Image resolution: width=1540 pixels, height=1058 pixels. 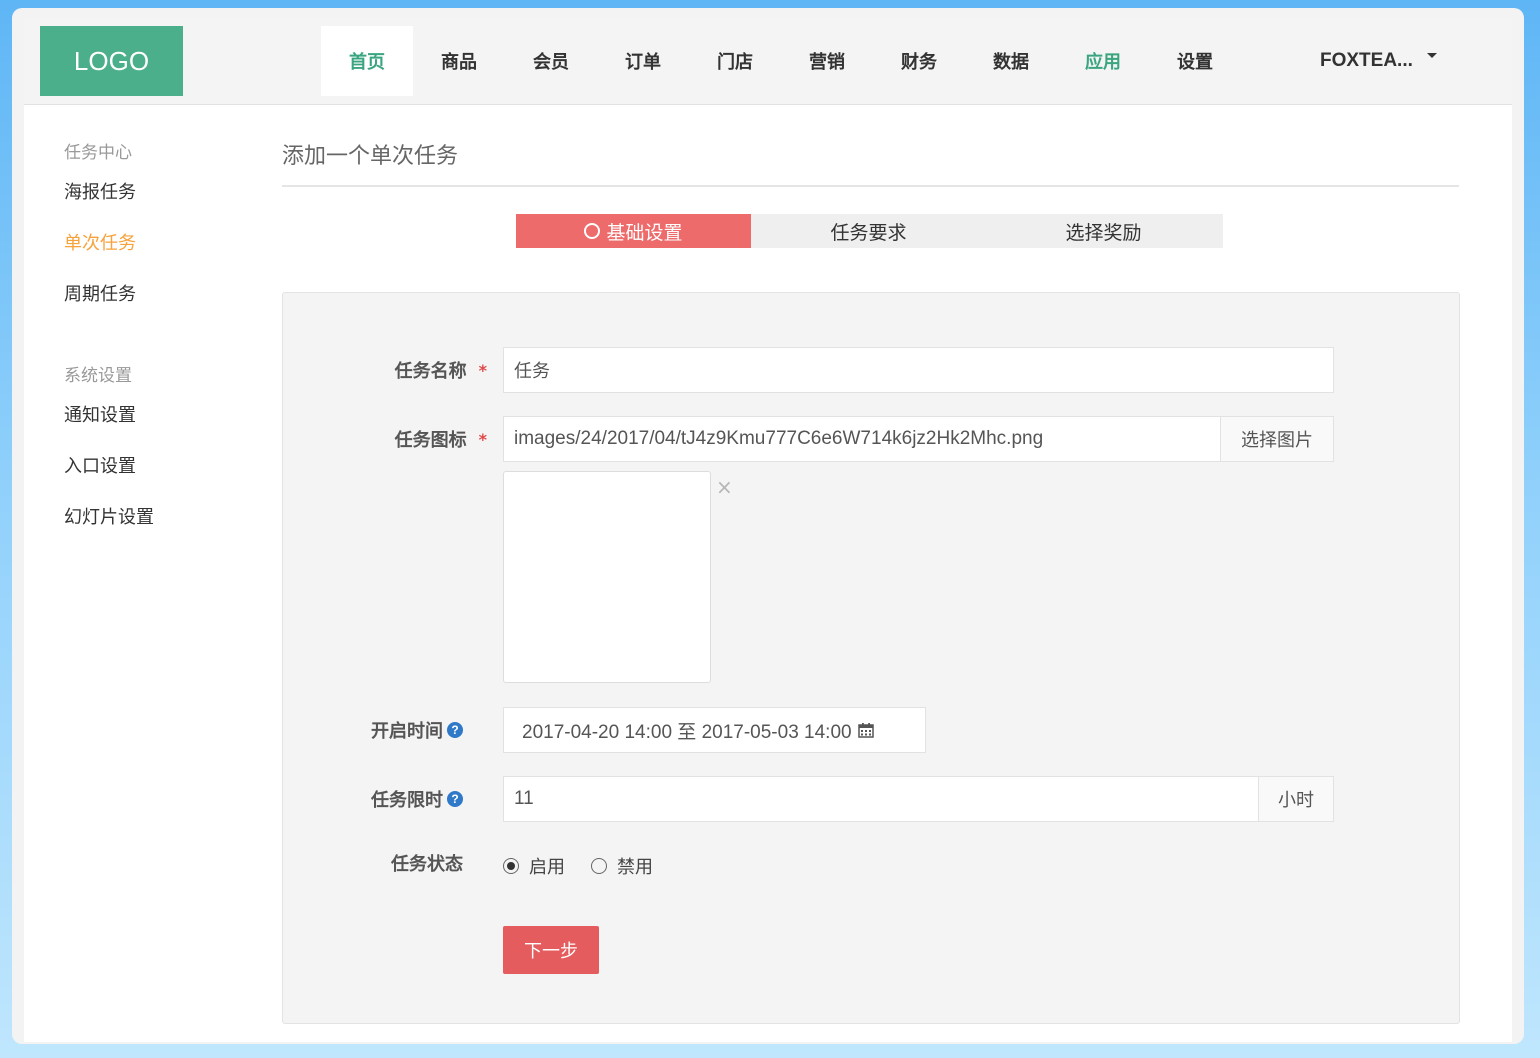 What do you see at coordinates (164, 477) in the screenshot?
I see `sidebar-item-entry-settings: 入口设置` at bounding box center [164, 477].